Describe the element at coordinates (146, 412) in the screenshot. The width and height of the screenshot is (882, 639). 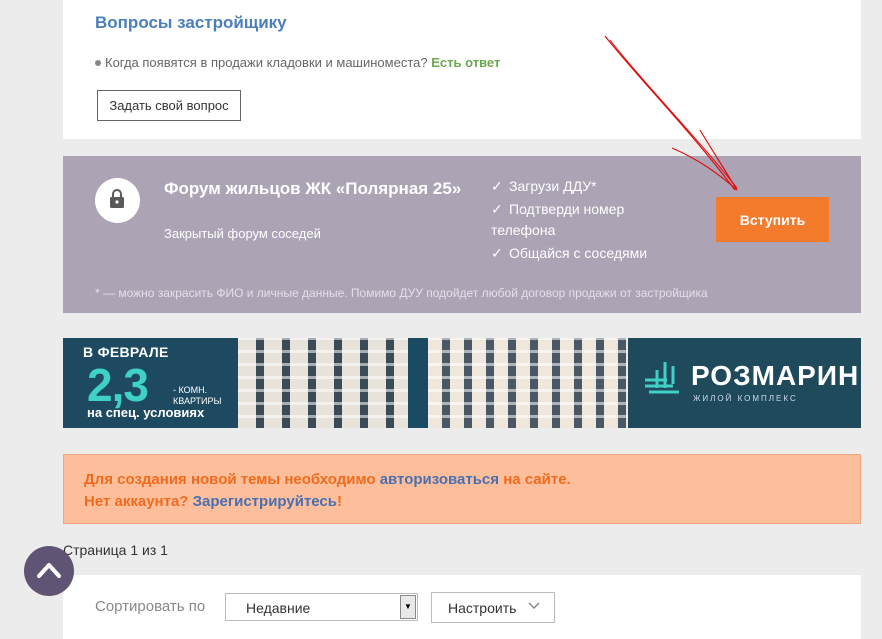
I see `banner-bottom-text: на спец. условиях` at that location.